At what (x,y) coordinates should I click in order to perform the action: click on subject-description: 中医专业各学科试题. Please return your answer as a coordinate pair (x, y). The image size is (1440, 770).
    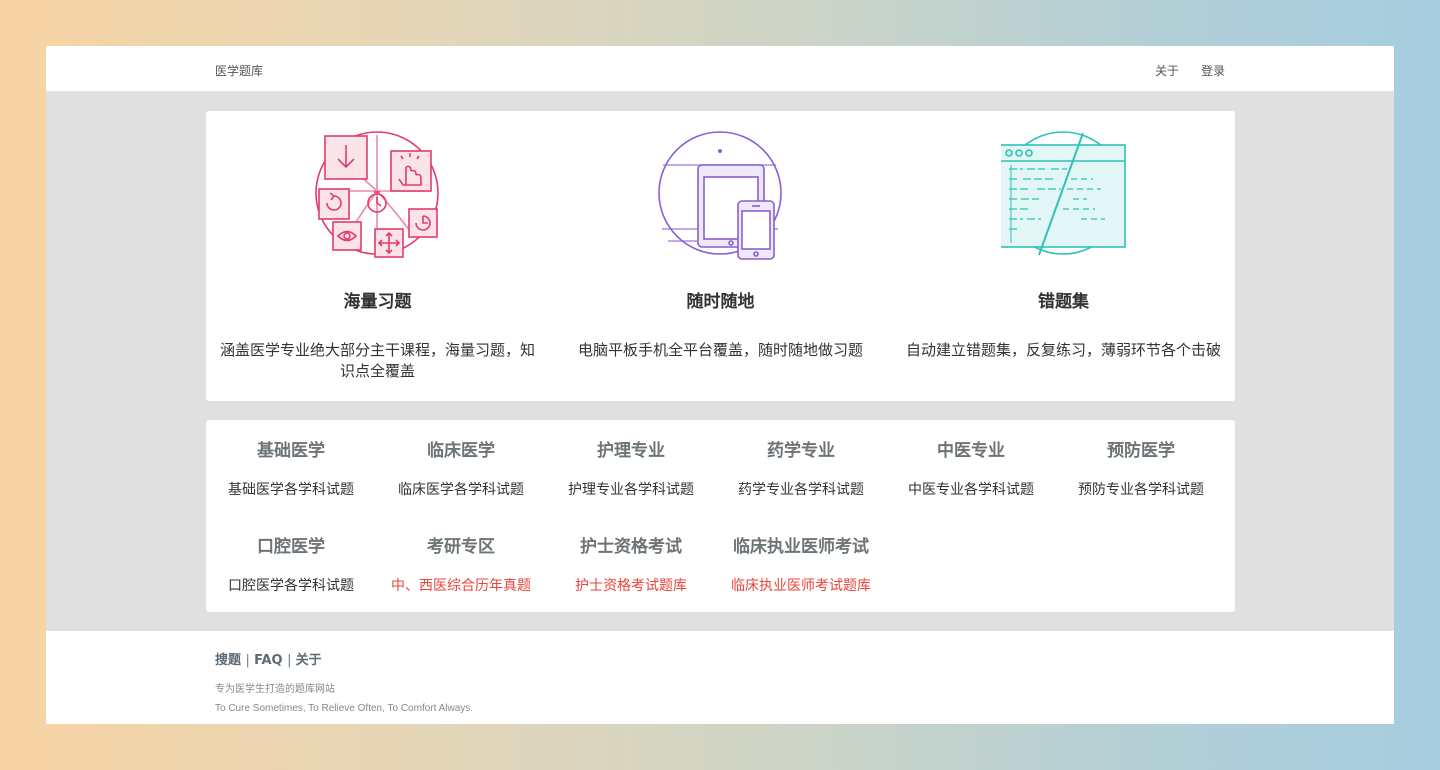
    Looking at the image, I should click on (971, 490).